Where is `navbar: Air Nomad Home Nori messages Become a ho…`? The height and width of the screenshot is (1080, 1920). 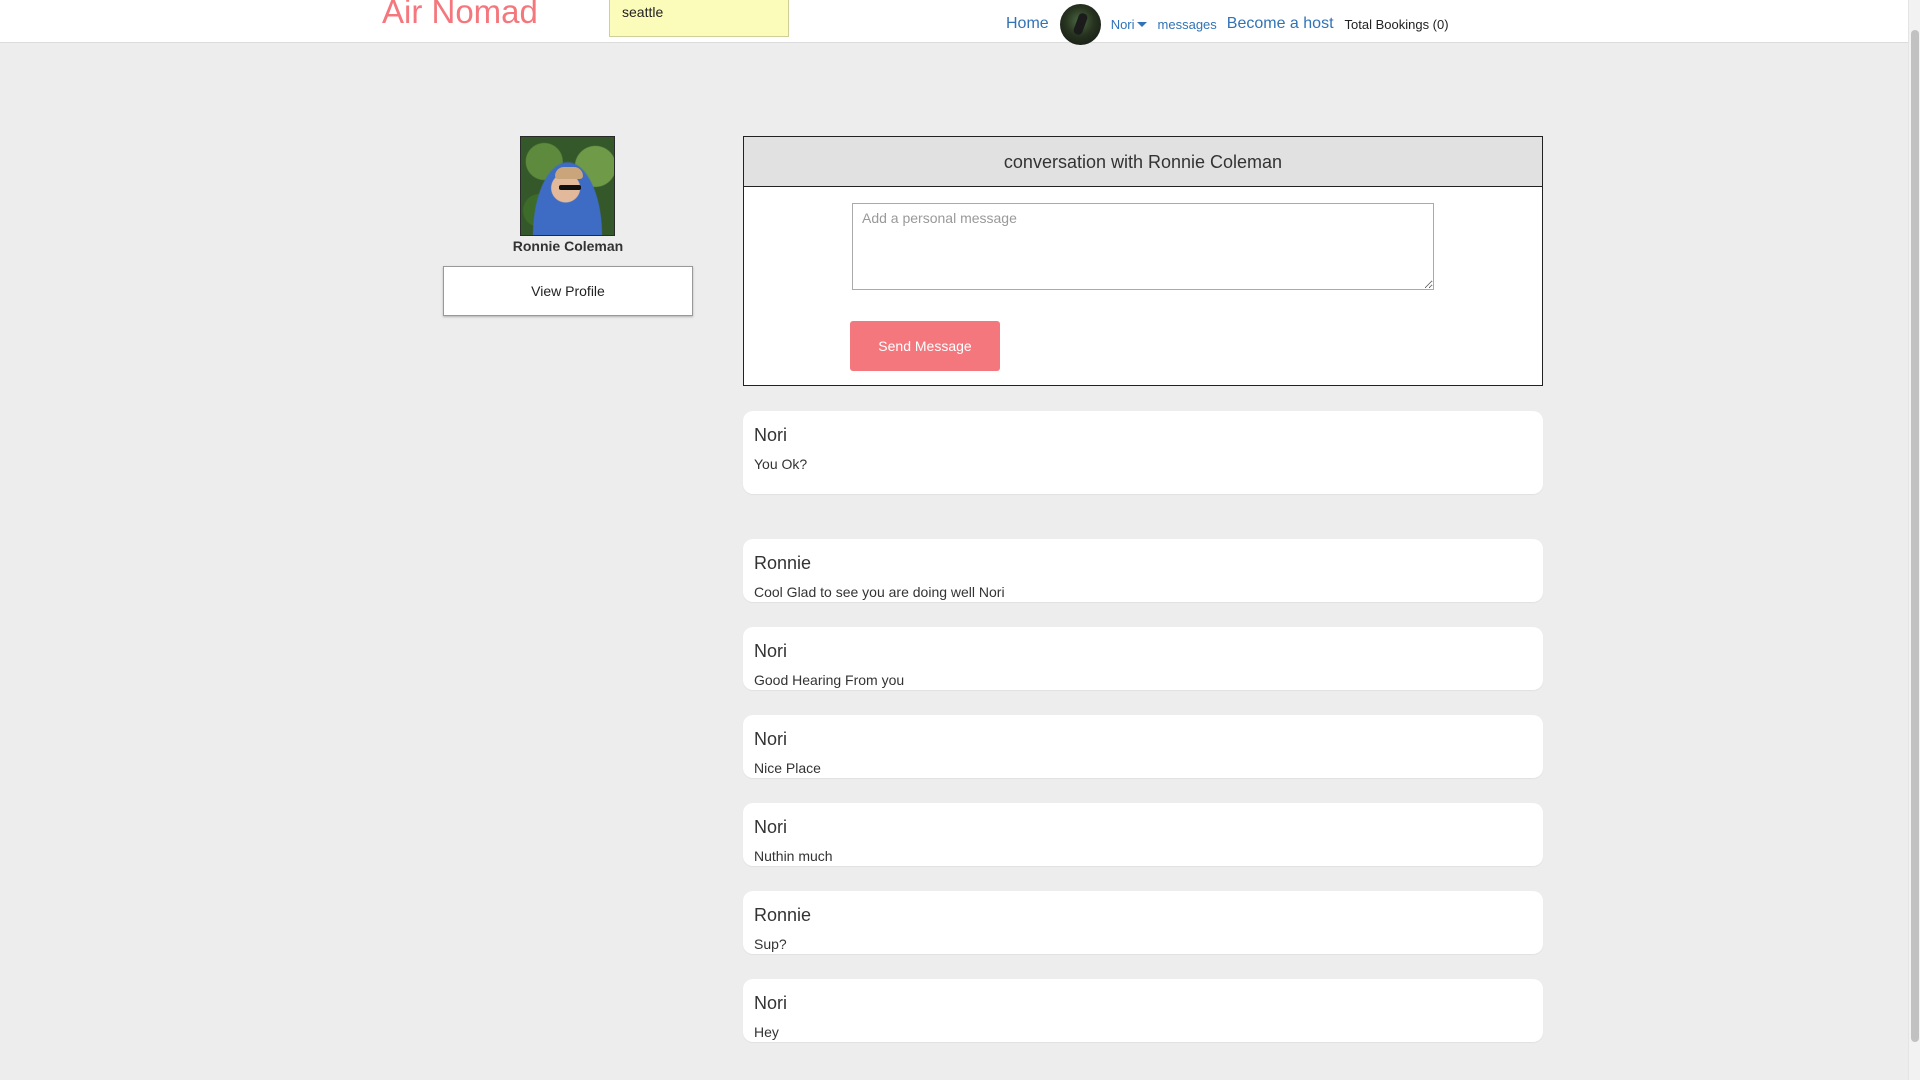 navbar: Air Nomad Home Nori messages Become a ho… is located at coordinates (954, 22).